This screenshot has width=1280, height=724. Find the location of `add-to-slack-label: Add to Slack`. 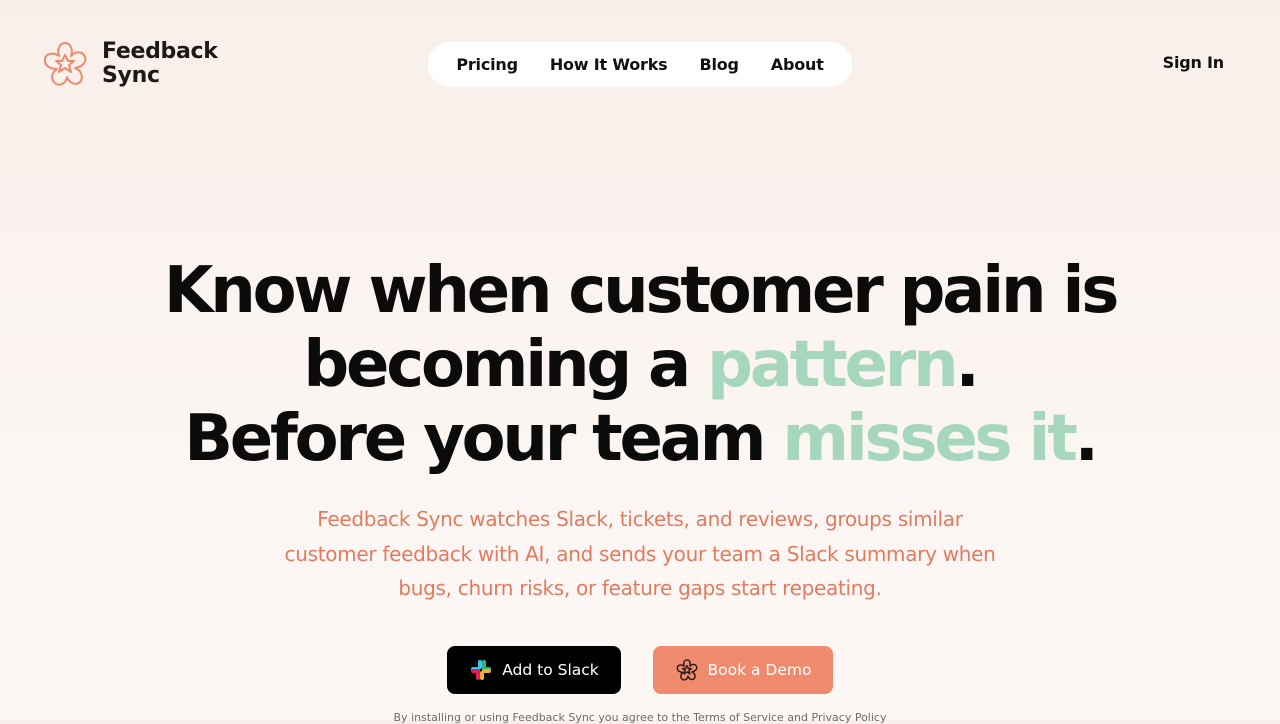

add-to-slack-label: Add to Slack is located at coordinates (550, 670).